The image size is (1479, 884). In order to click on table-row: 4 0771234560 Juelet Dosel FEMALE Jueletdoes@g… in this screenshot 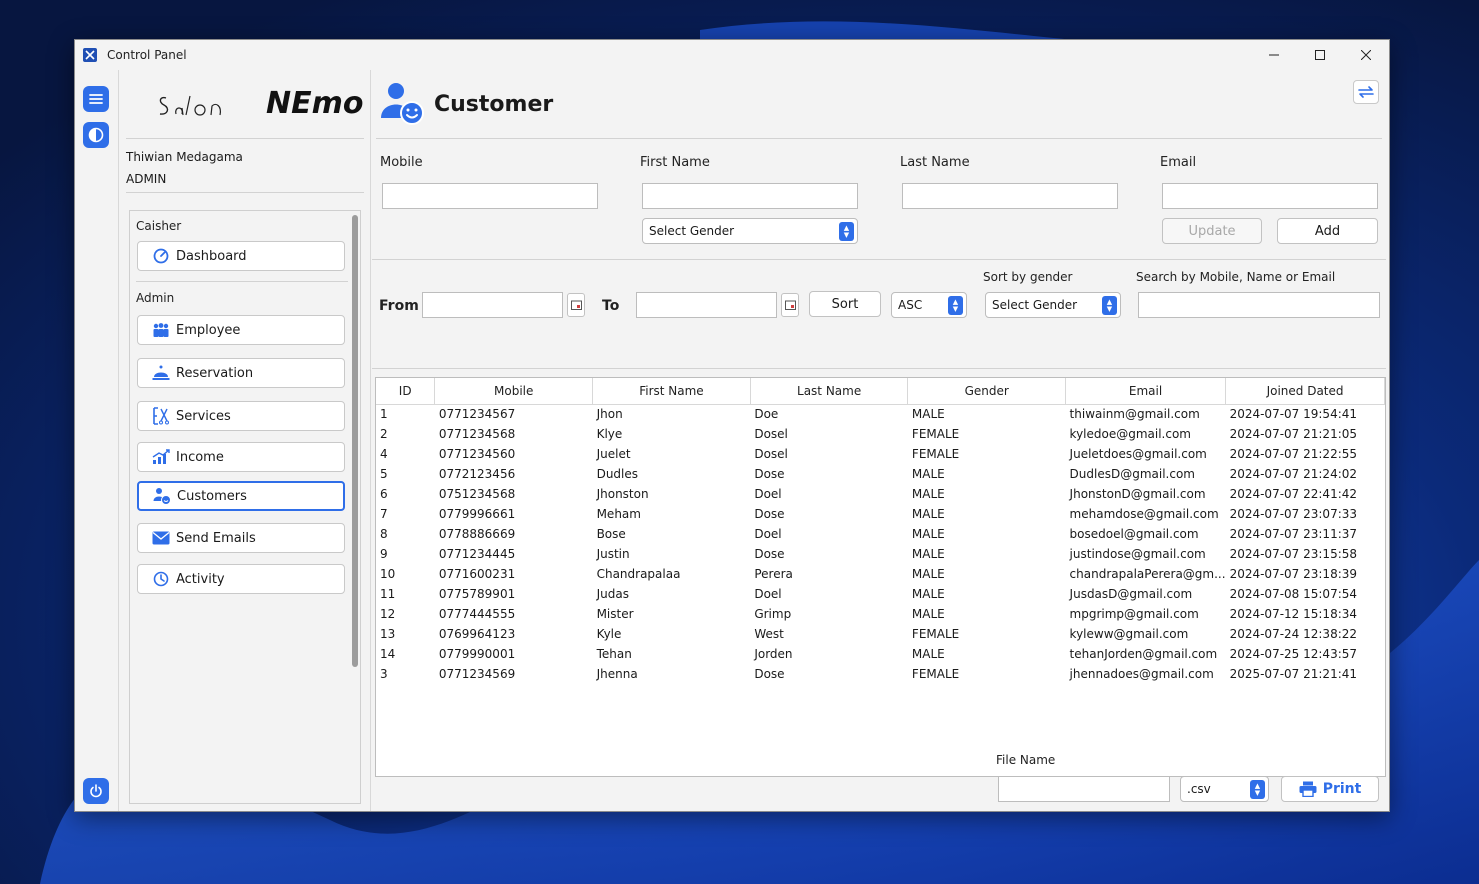, I will do `click(880, 454)`.